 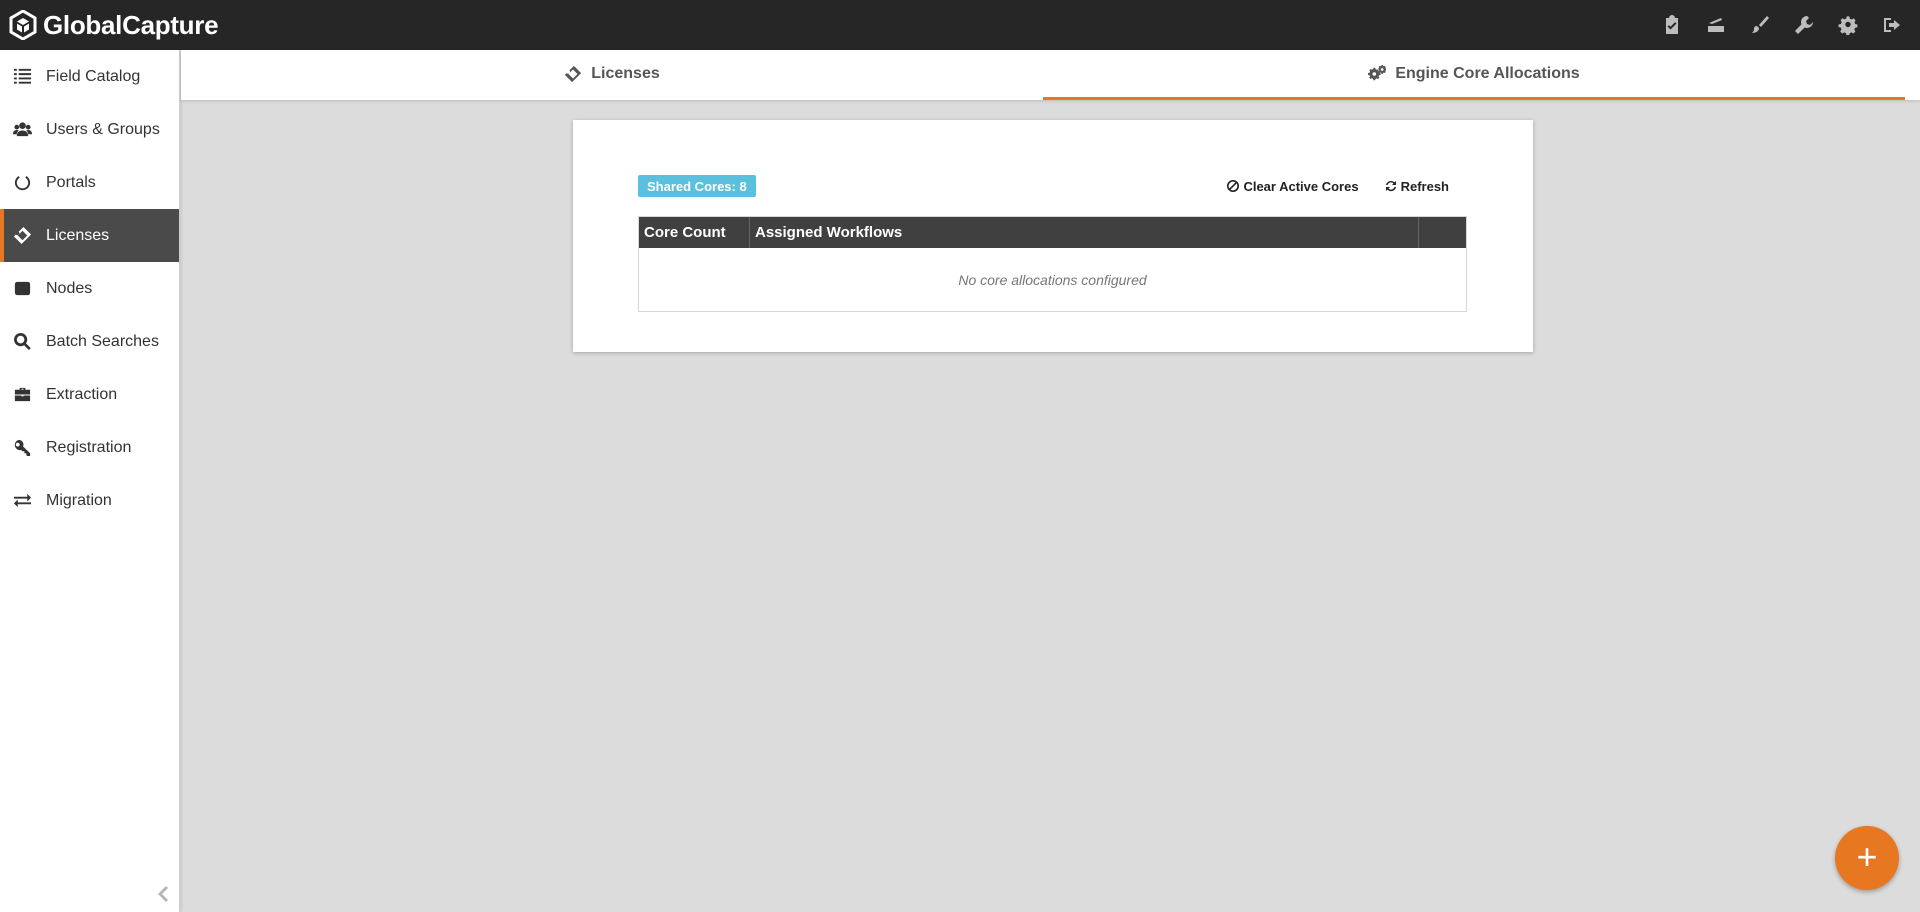 What do you see at coordinates (93, 76) in the screenshot?
I see `sidebar-item-label: Field Catalog` at bounding box center [93, 76].